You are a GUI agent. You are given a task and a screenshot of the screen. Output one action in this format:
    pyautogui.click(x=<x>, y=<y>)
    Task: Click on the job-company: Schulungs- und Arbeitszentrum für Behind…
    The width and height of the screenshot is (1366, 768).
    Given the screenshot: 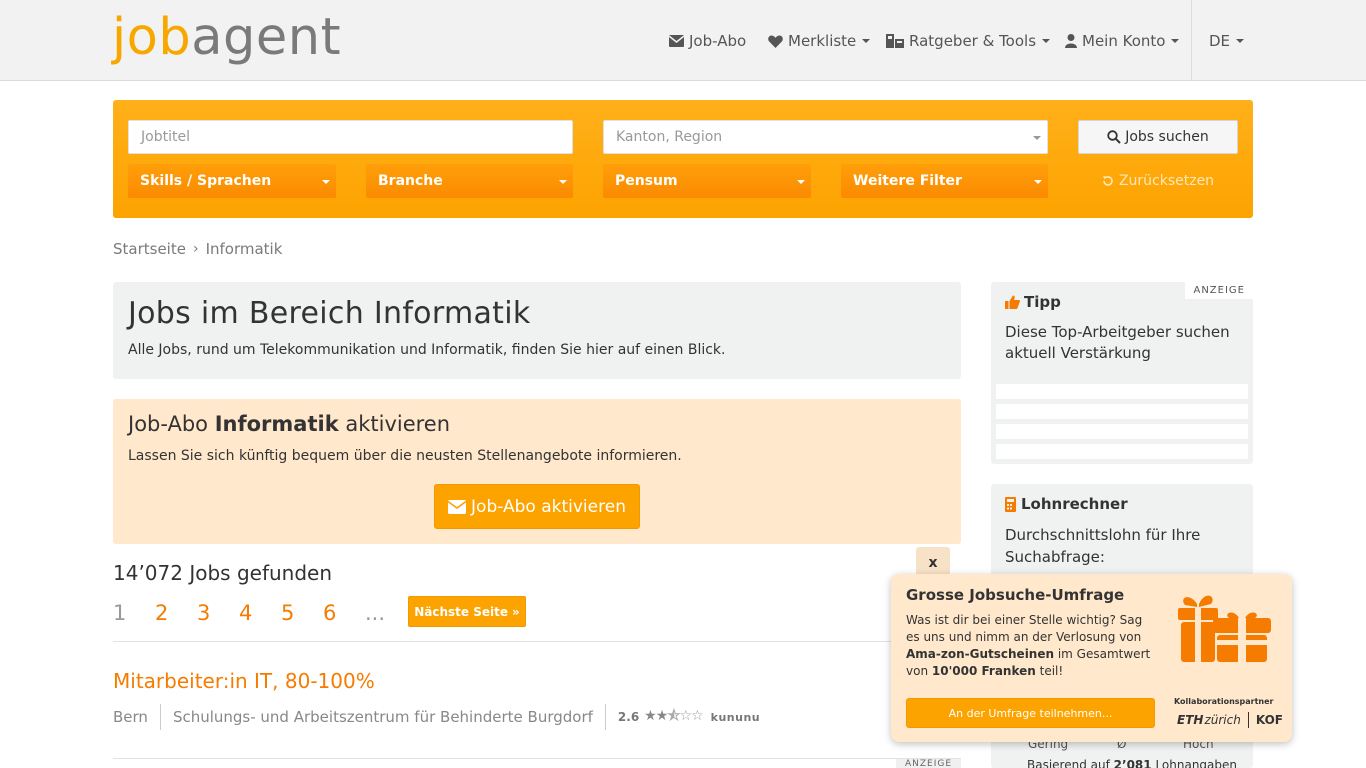 What is the action you would take?
    pyautogui.click(x=383, y=717)
    